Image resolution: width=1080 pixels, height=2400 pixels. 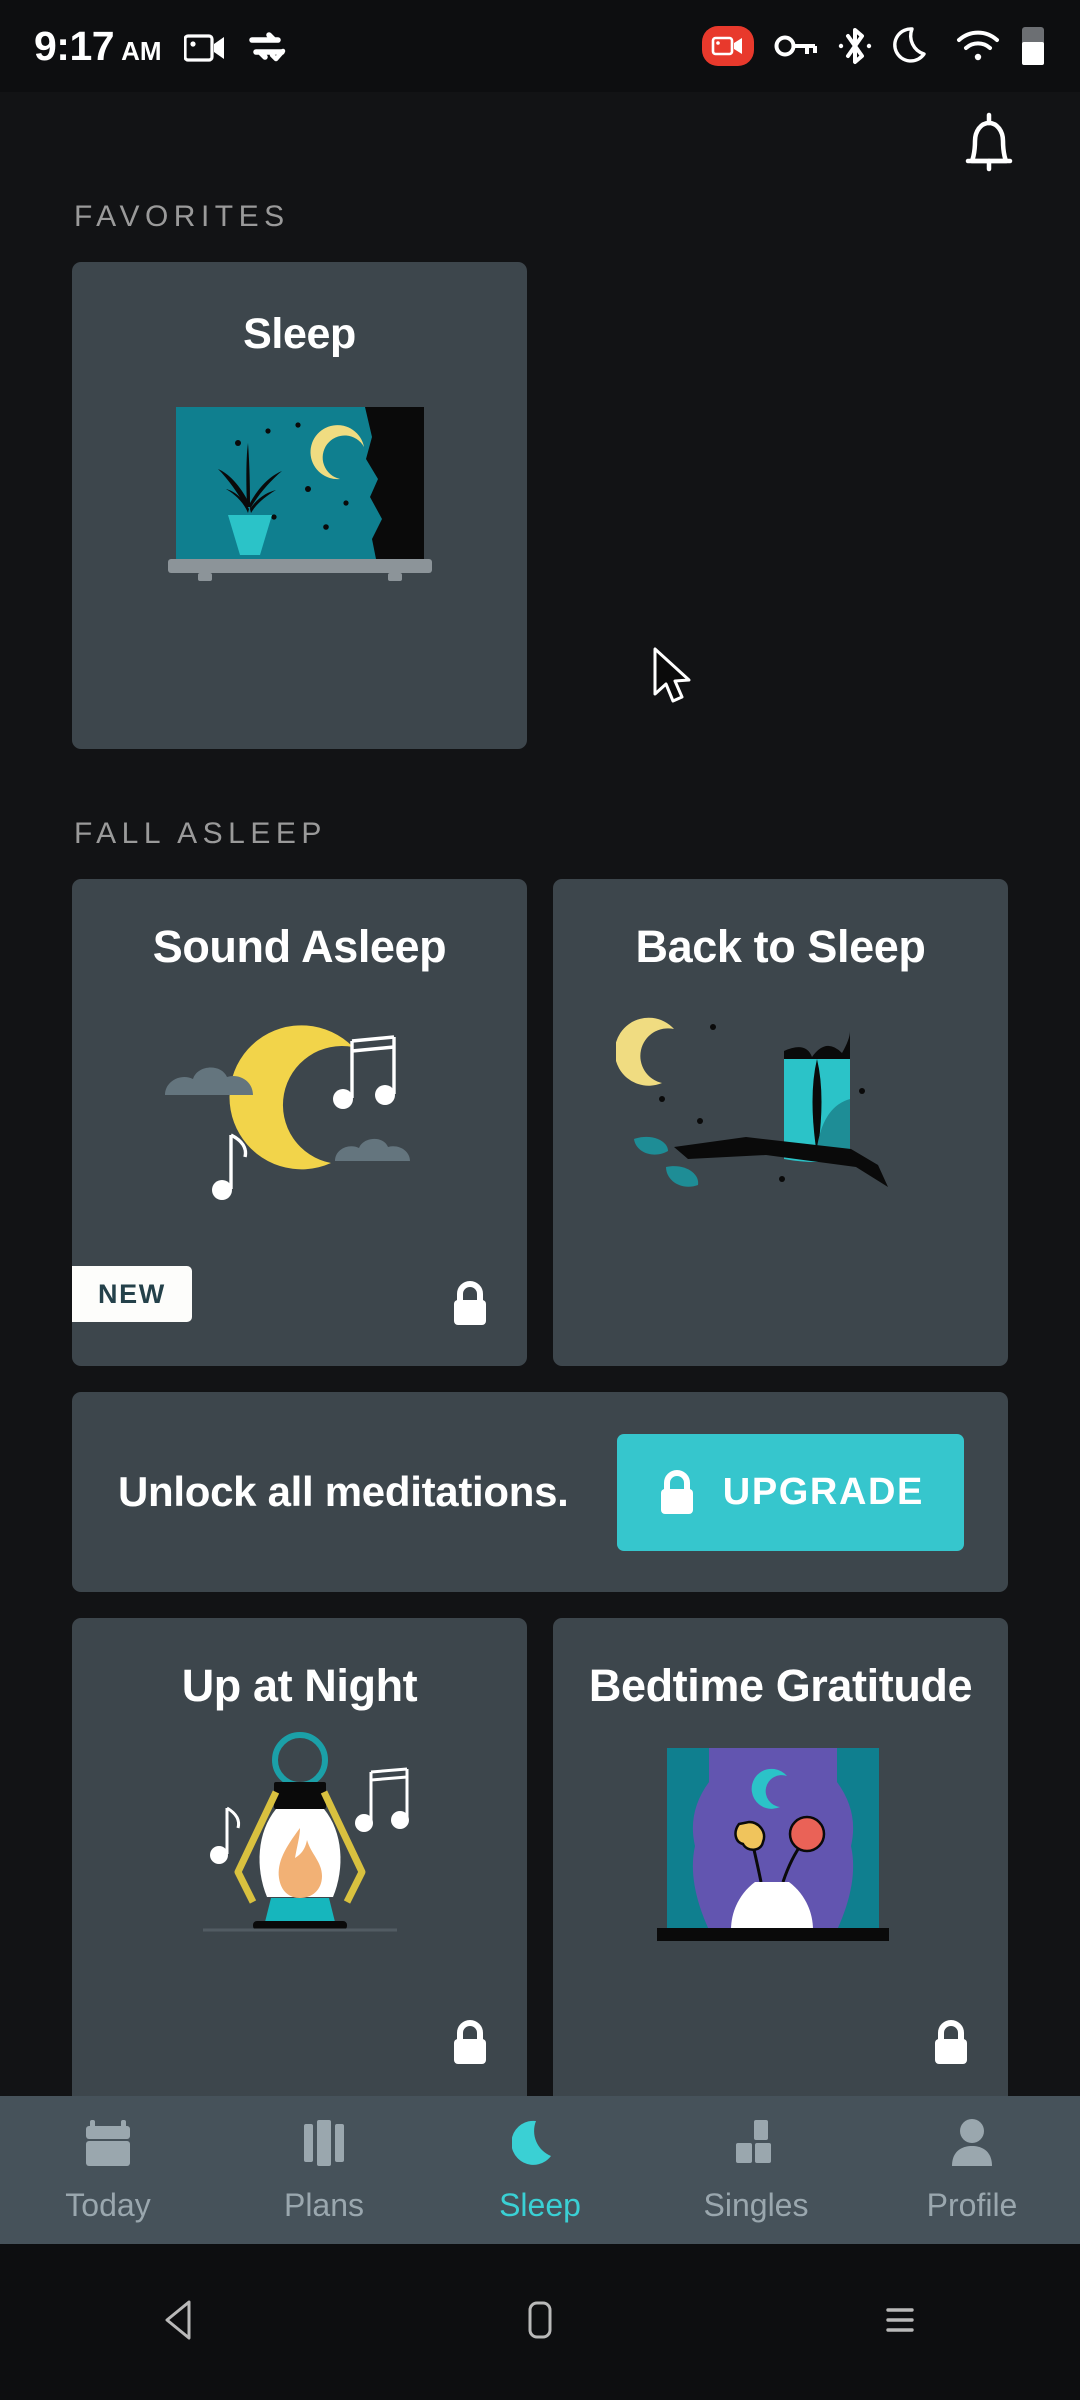 What do you see at coordinates (540, 2205) in the screenshot?
I see `tab-label: Sleep` at bounding box center [540, 2205].